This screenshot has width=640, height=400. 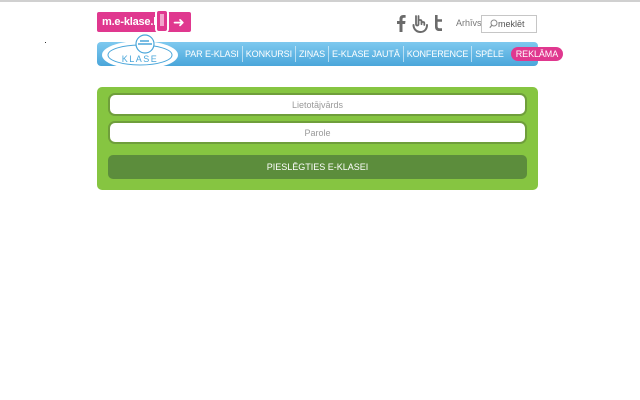 I want to click on arrow-right-icon: ➜, so click(x=179, y=22).